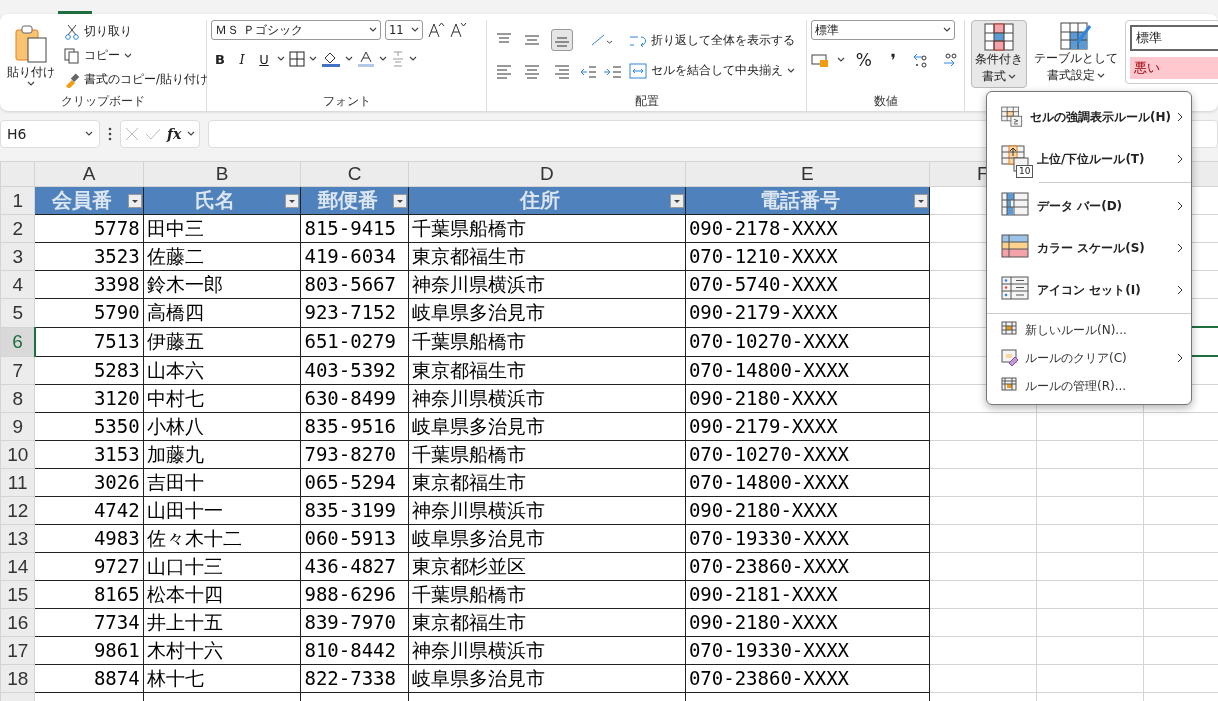 The width and height of the screenshot is (1218, 701). I want to click on menu-item: アイコン セット(I), so click(1089, 290).